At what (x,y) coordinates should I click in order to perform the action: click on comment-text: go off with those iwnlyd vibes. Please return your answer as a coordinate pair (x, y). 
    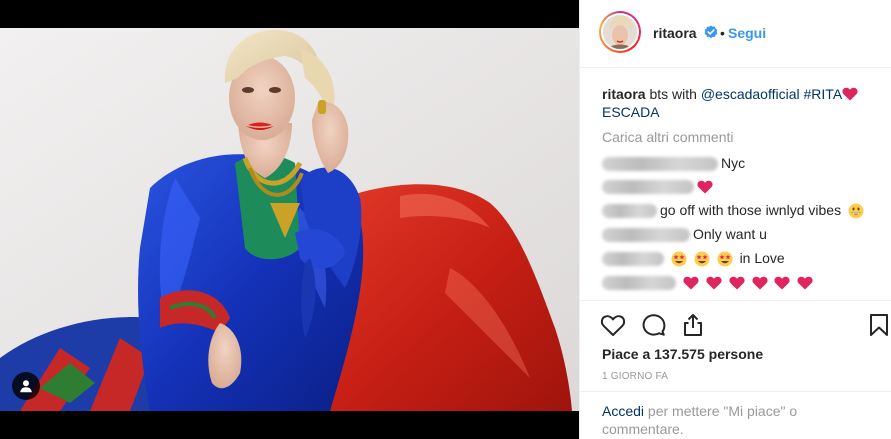
    Looking at the image, I should click on (751, 210).